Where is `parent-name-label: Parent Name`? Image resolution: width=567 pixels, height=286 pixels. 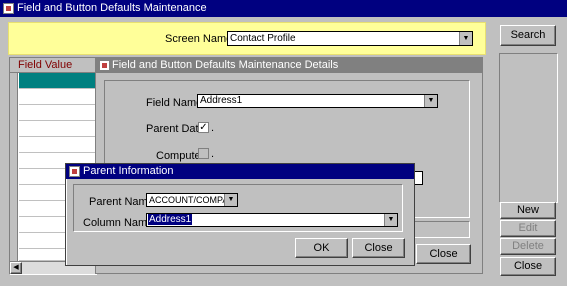 parent-name-label: Parent Name is located at coordinates (121, 202).